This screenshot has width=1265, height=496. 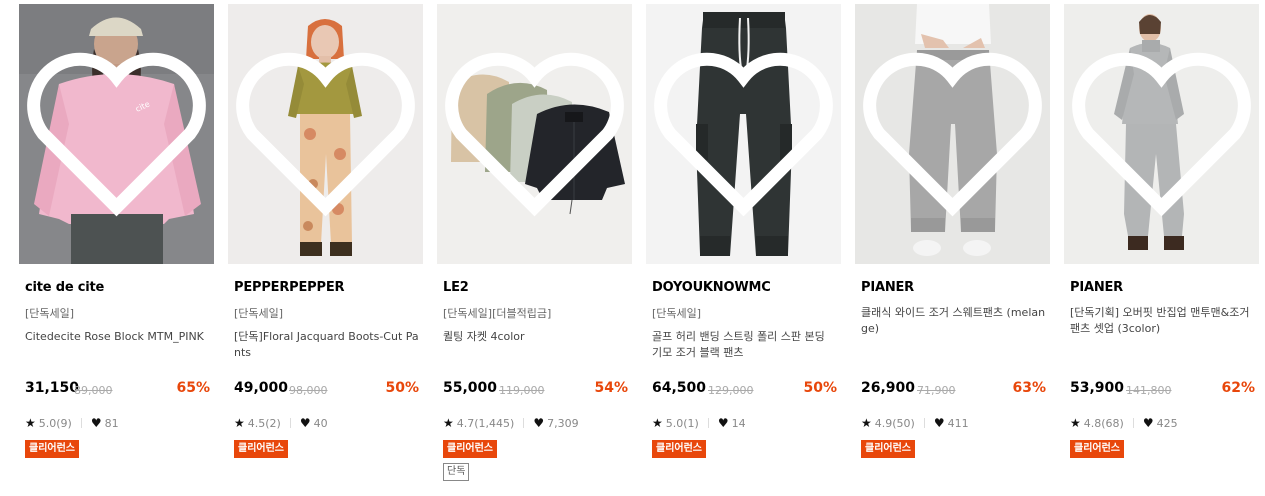 I want to click on original-price: 129,000, so click(x=731, y=390).